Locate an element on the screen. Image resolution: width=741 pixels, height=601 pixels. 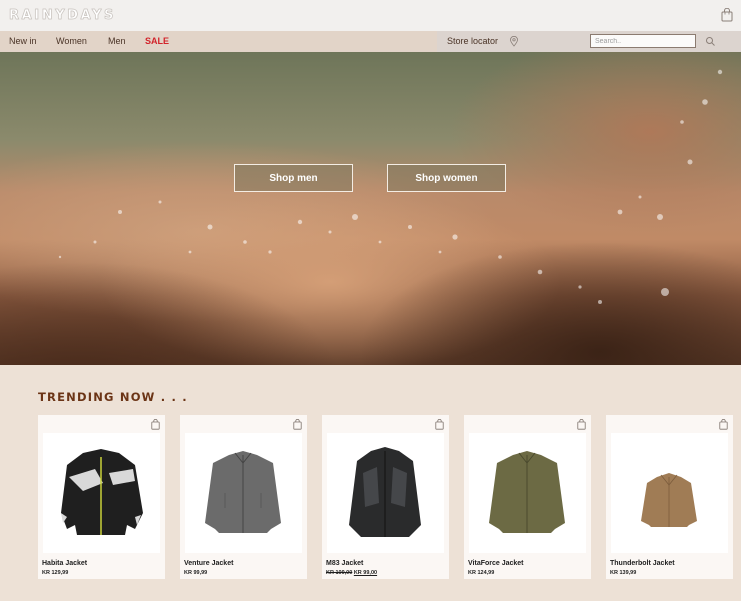
nav-item-new-in: New in is located at coordinates (23, 41).